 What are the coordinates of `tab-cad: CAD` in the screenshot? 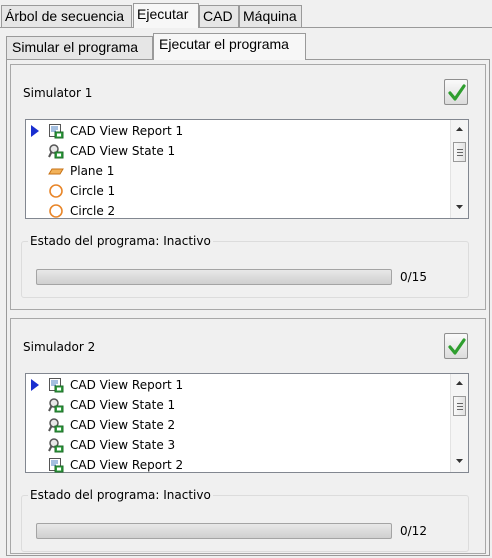 It's located at (219, 16).